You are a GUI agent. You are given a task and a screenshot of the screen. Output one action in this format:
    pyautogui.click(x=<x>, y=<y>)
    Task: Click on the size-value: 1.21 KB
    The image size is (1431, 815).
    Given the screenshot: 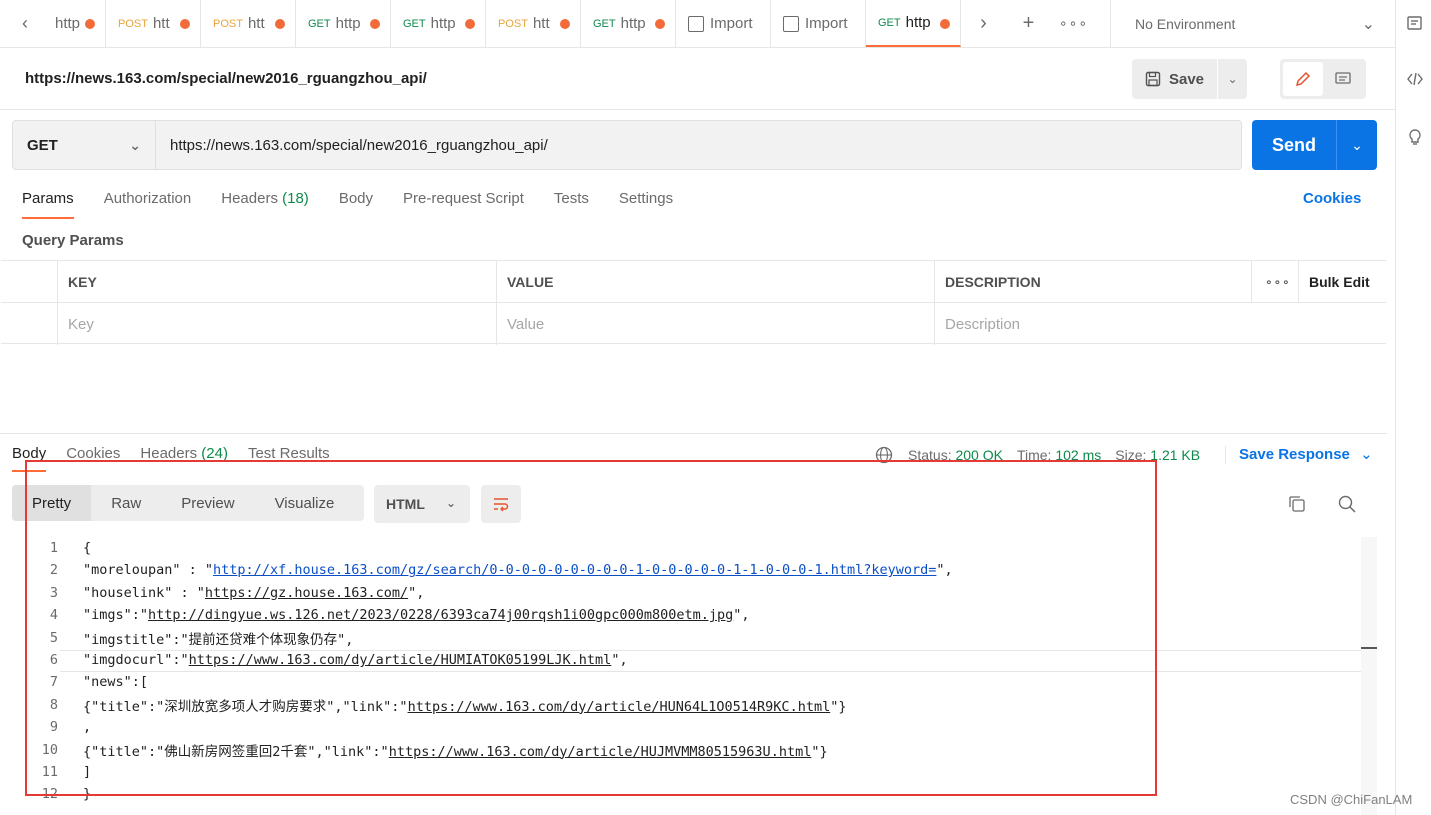 What is the action you would take?
    pyautogui.click(x=1175, y=455)
    